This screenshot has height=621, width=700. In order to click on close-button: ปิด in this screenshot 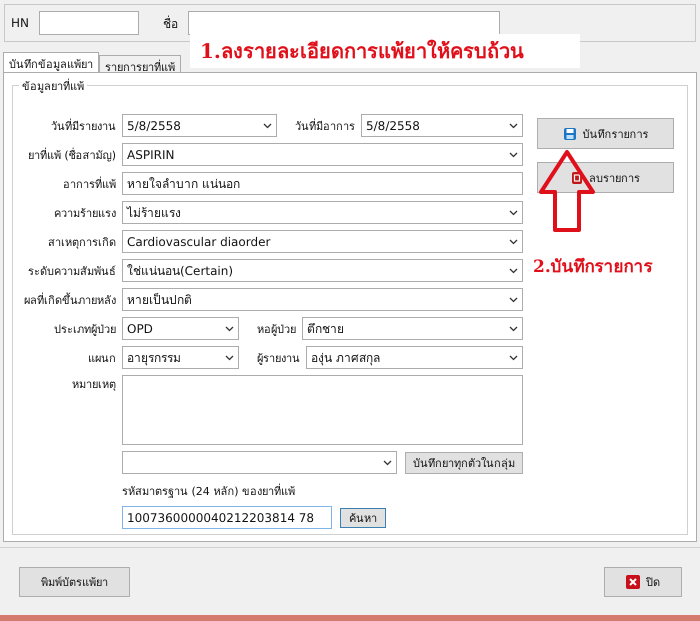, I will do `click(643, 581)`.